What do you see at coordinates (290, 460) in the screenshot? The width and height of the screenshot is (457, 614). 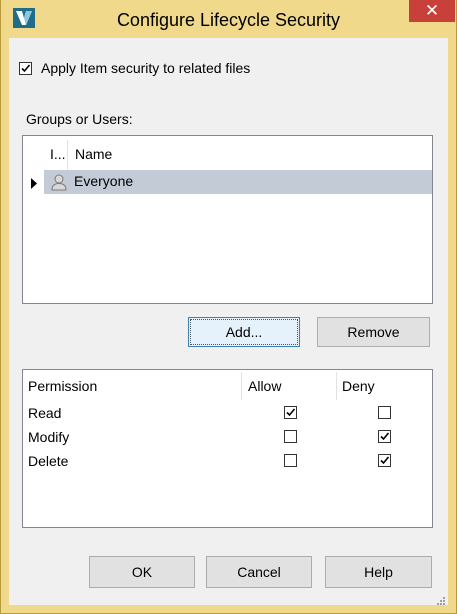 I see `delete-allow-checkbox` at bounding box center [290, 460].